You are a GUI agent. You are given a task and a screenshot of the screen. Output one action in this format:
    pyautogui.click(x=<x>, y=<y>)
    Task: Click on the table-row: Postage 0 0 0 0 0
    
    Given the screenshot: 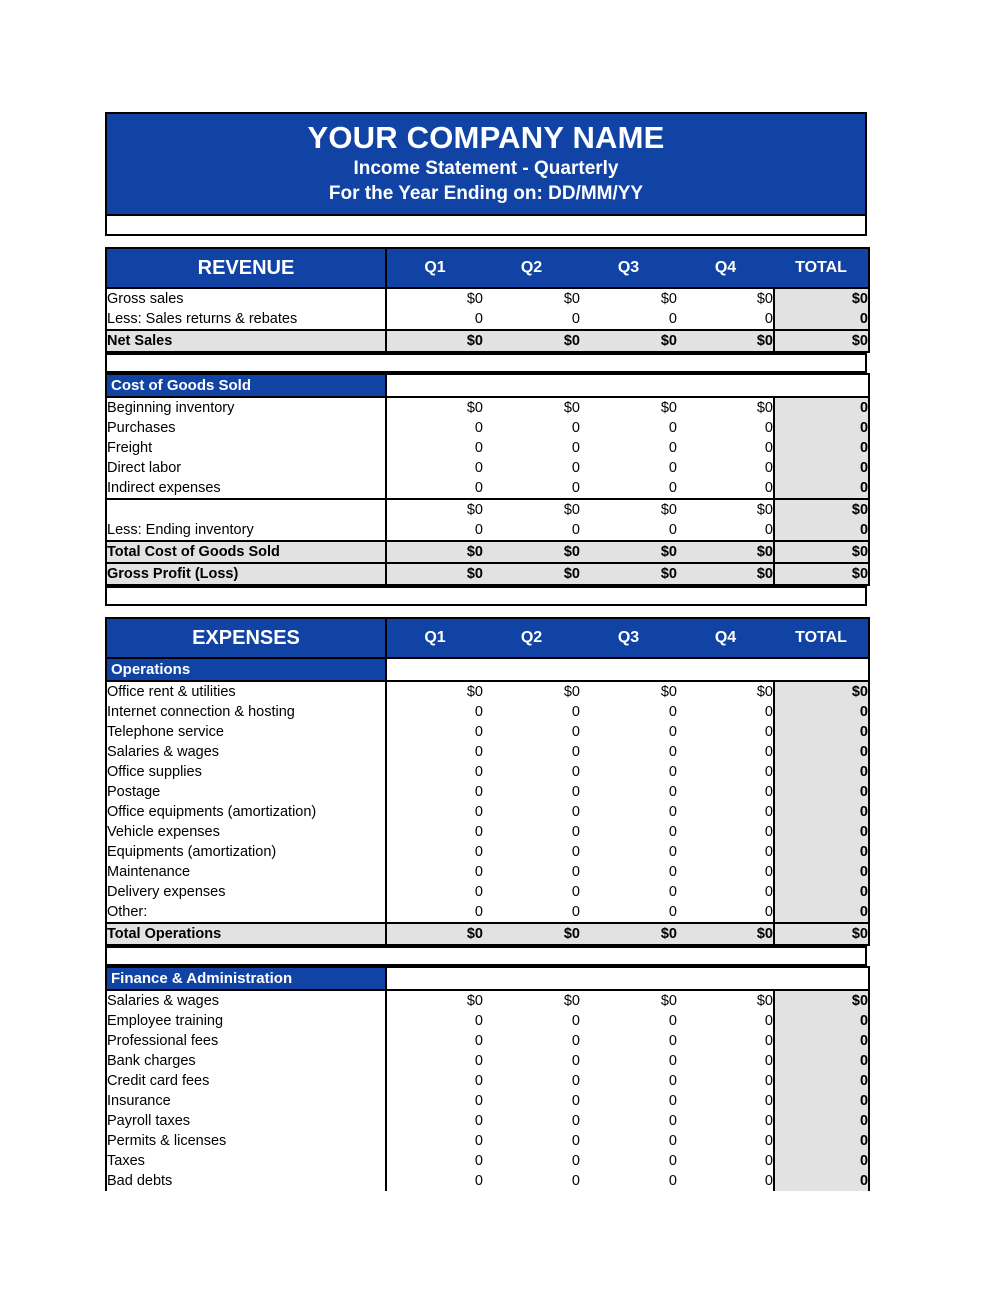 What is the action you would take?
    pyautogui.click(x=487, y=792)
    